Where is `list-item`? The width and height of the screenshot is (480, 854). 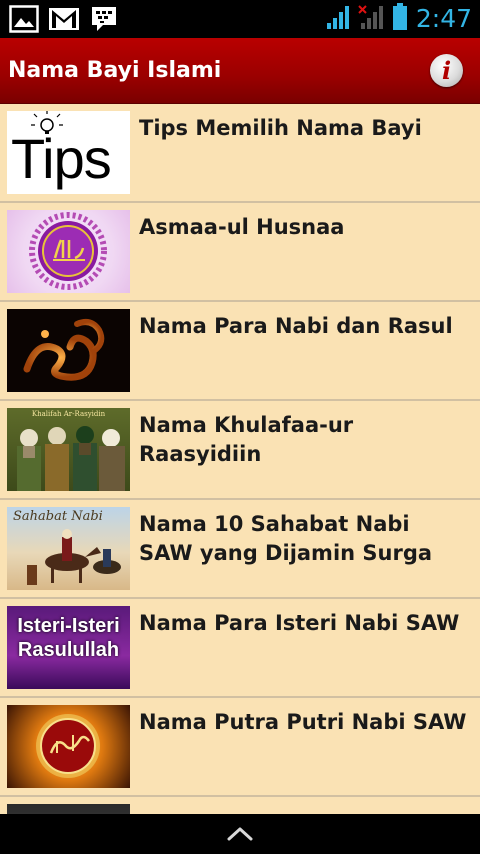 list-item is located at coordinates (240, 805).